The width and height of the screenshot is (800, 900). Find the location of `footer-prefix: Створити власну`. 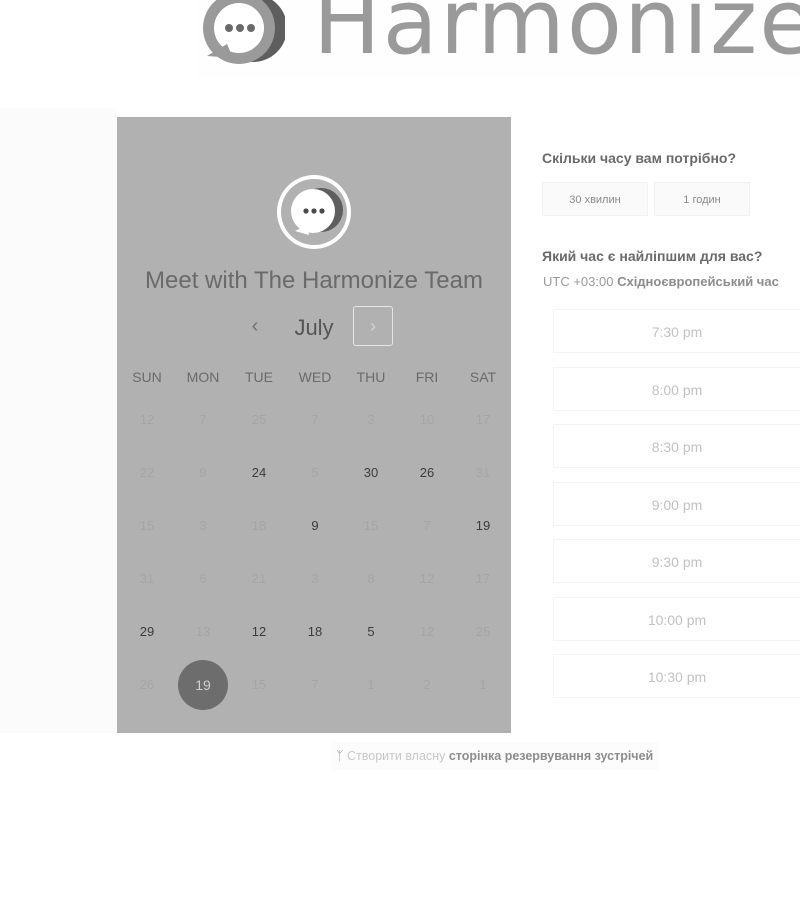

footer-prefix: Створити власну is located at coordinates (396, 756).